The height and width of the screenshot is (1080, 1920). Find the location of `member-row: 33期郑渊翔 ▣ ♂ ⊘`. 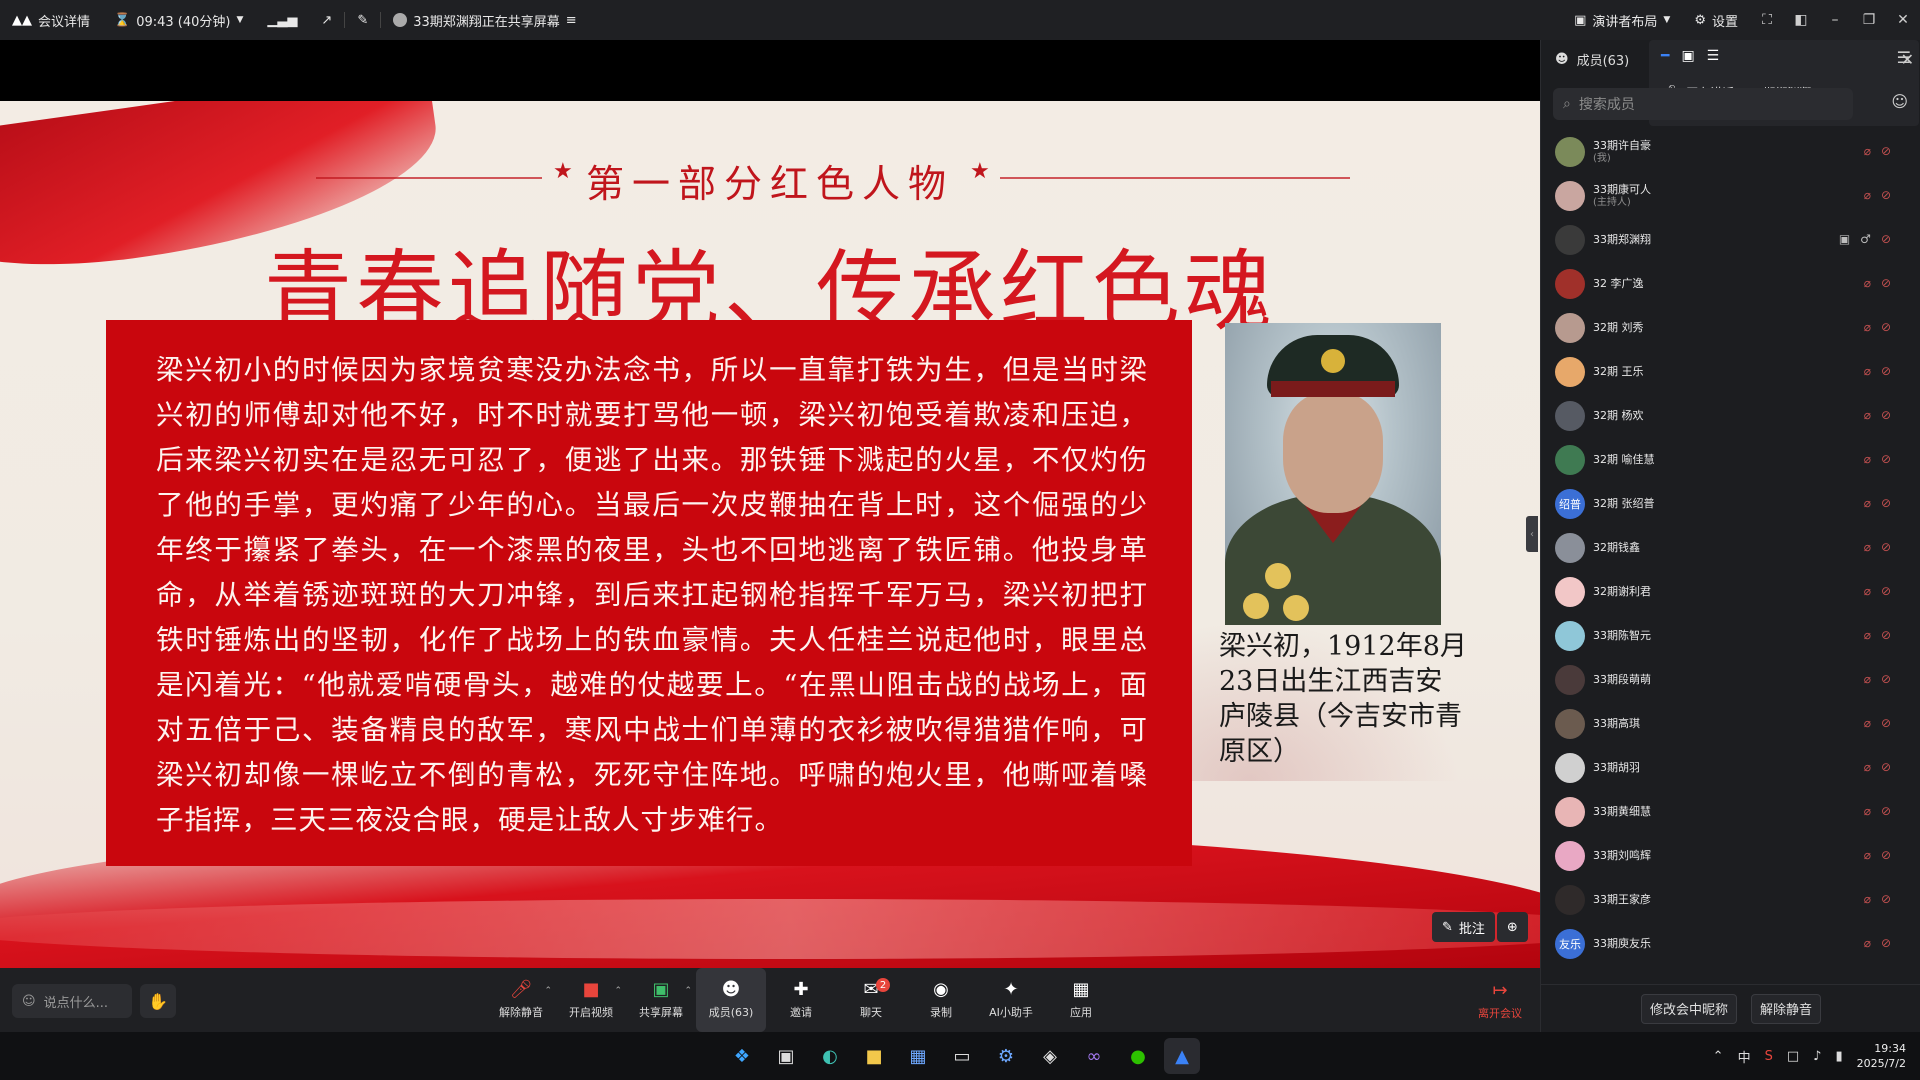

member-row: 33期郑渊翔 ▣ ♂ ⊘ is located at coordinates (1730, 240).